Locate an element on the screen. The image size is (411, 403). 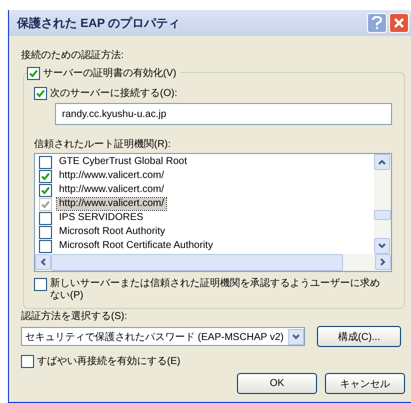
list-item: Microsoft Root Certificate Authority is located at coordinates (136, 246).